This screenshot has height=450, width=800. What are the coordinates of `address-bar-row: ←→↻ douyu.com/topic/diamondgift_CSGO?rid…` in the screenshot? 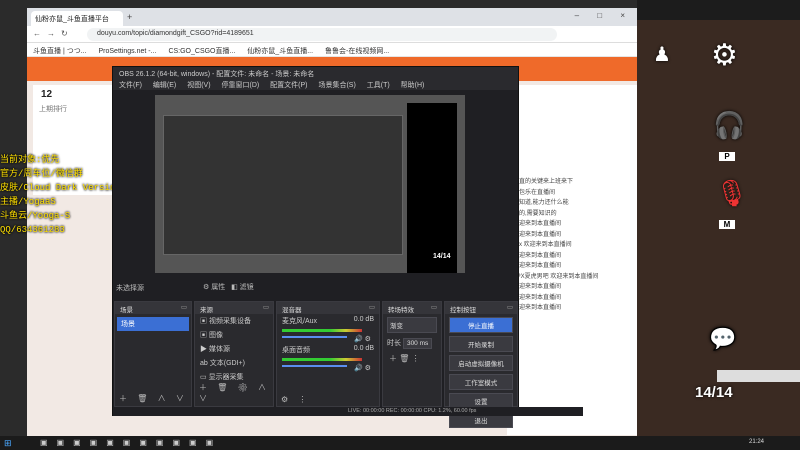 It's located at (332, 34).